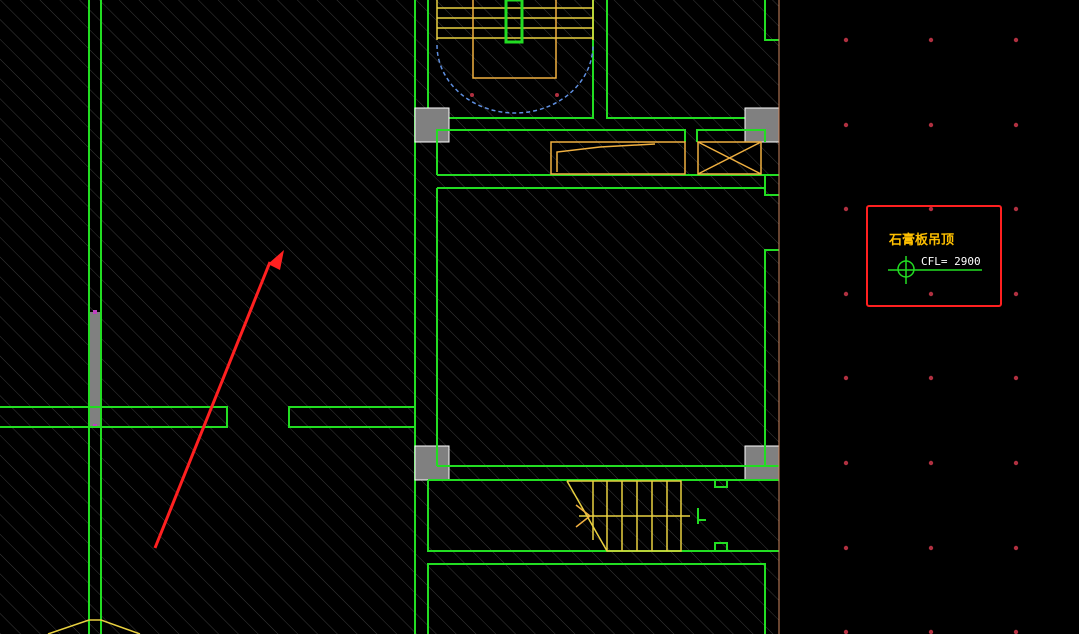 The height and width of the screenshot is (634, 1079). What do you see at coordinates (921, 240) in the screenshot?
I see `annotation-title: 石膏板吊顶` at bounding box center [921, 240].